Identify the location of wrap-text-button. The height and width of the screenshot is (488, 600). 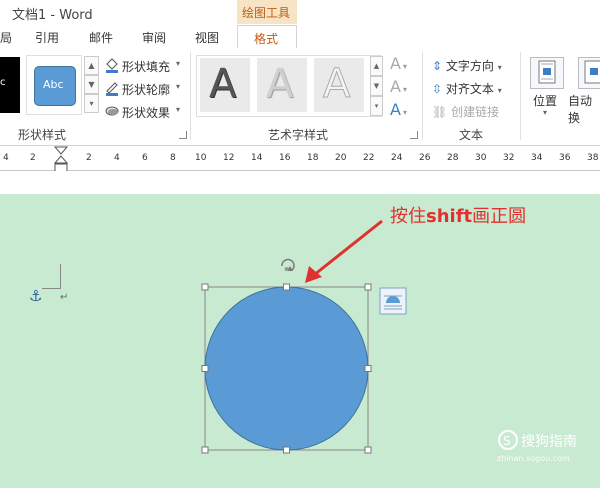
(589, 73).